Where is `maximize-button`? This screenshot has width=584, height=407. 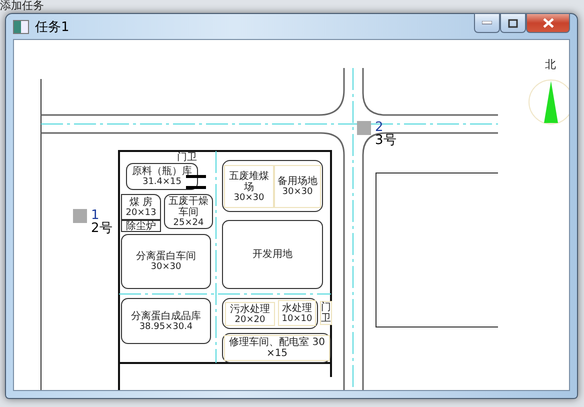 maximize-button is located at coordinates (513, 23).